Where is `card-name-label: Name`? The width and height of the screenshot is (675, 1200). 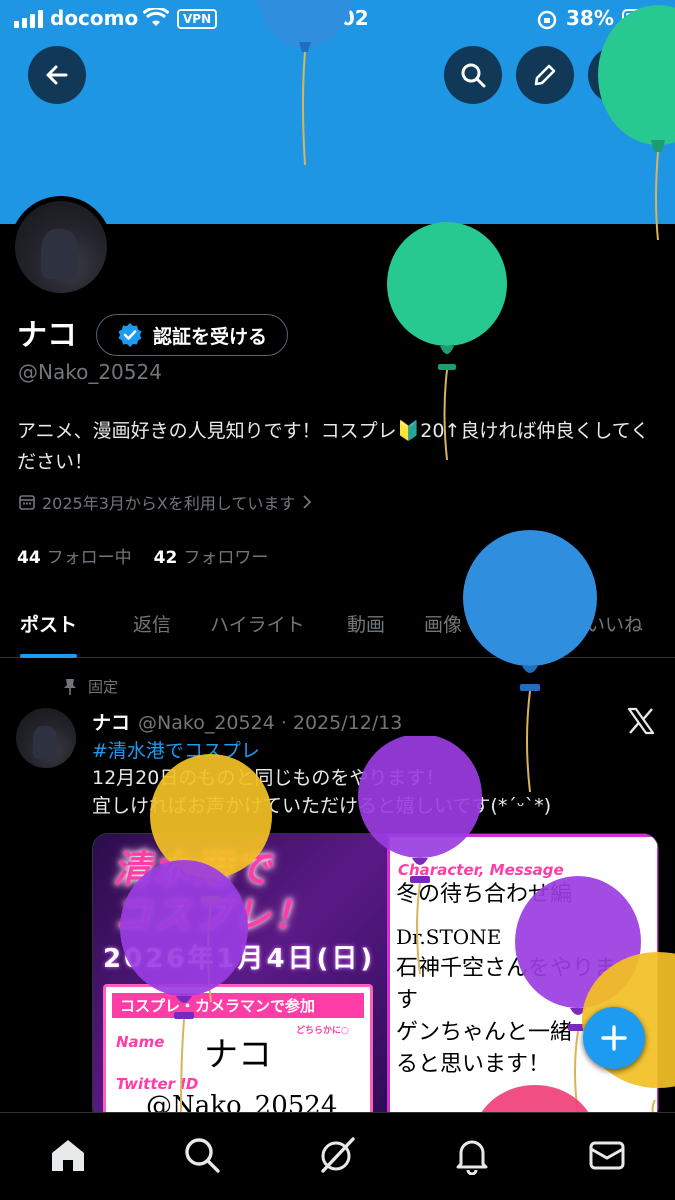
card-name-label: Name is located at coordinates (140, 1042).